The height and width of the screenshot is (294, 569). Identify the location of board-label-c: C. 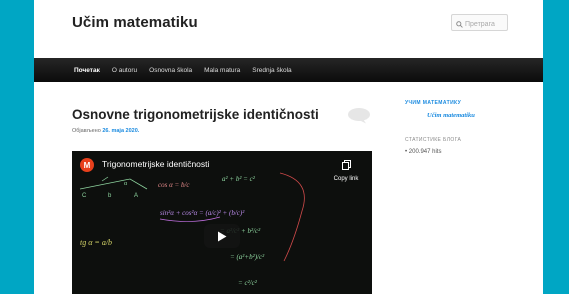
(84, 196).